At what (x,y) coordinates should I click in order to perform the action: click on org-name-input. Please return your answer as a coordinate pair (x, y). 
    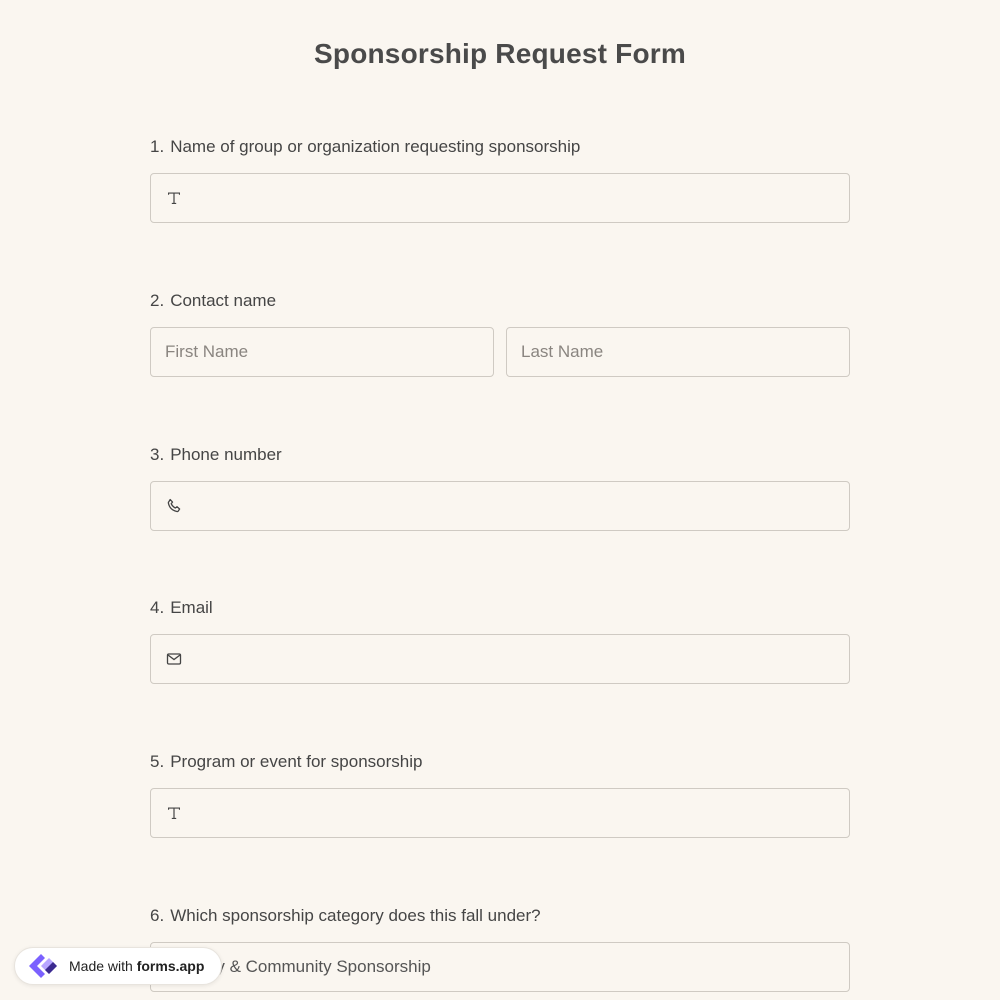
    Looking at the image, I should click on (516, 198).